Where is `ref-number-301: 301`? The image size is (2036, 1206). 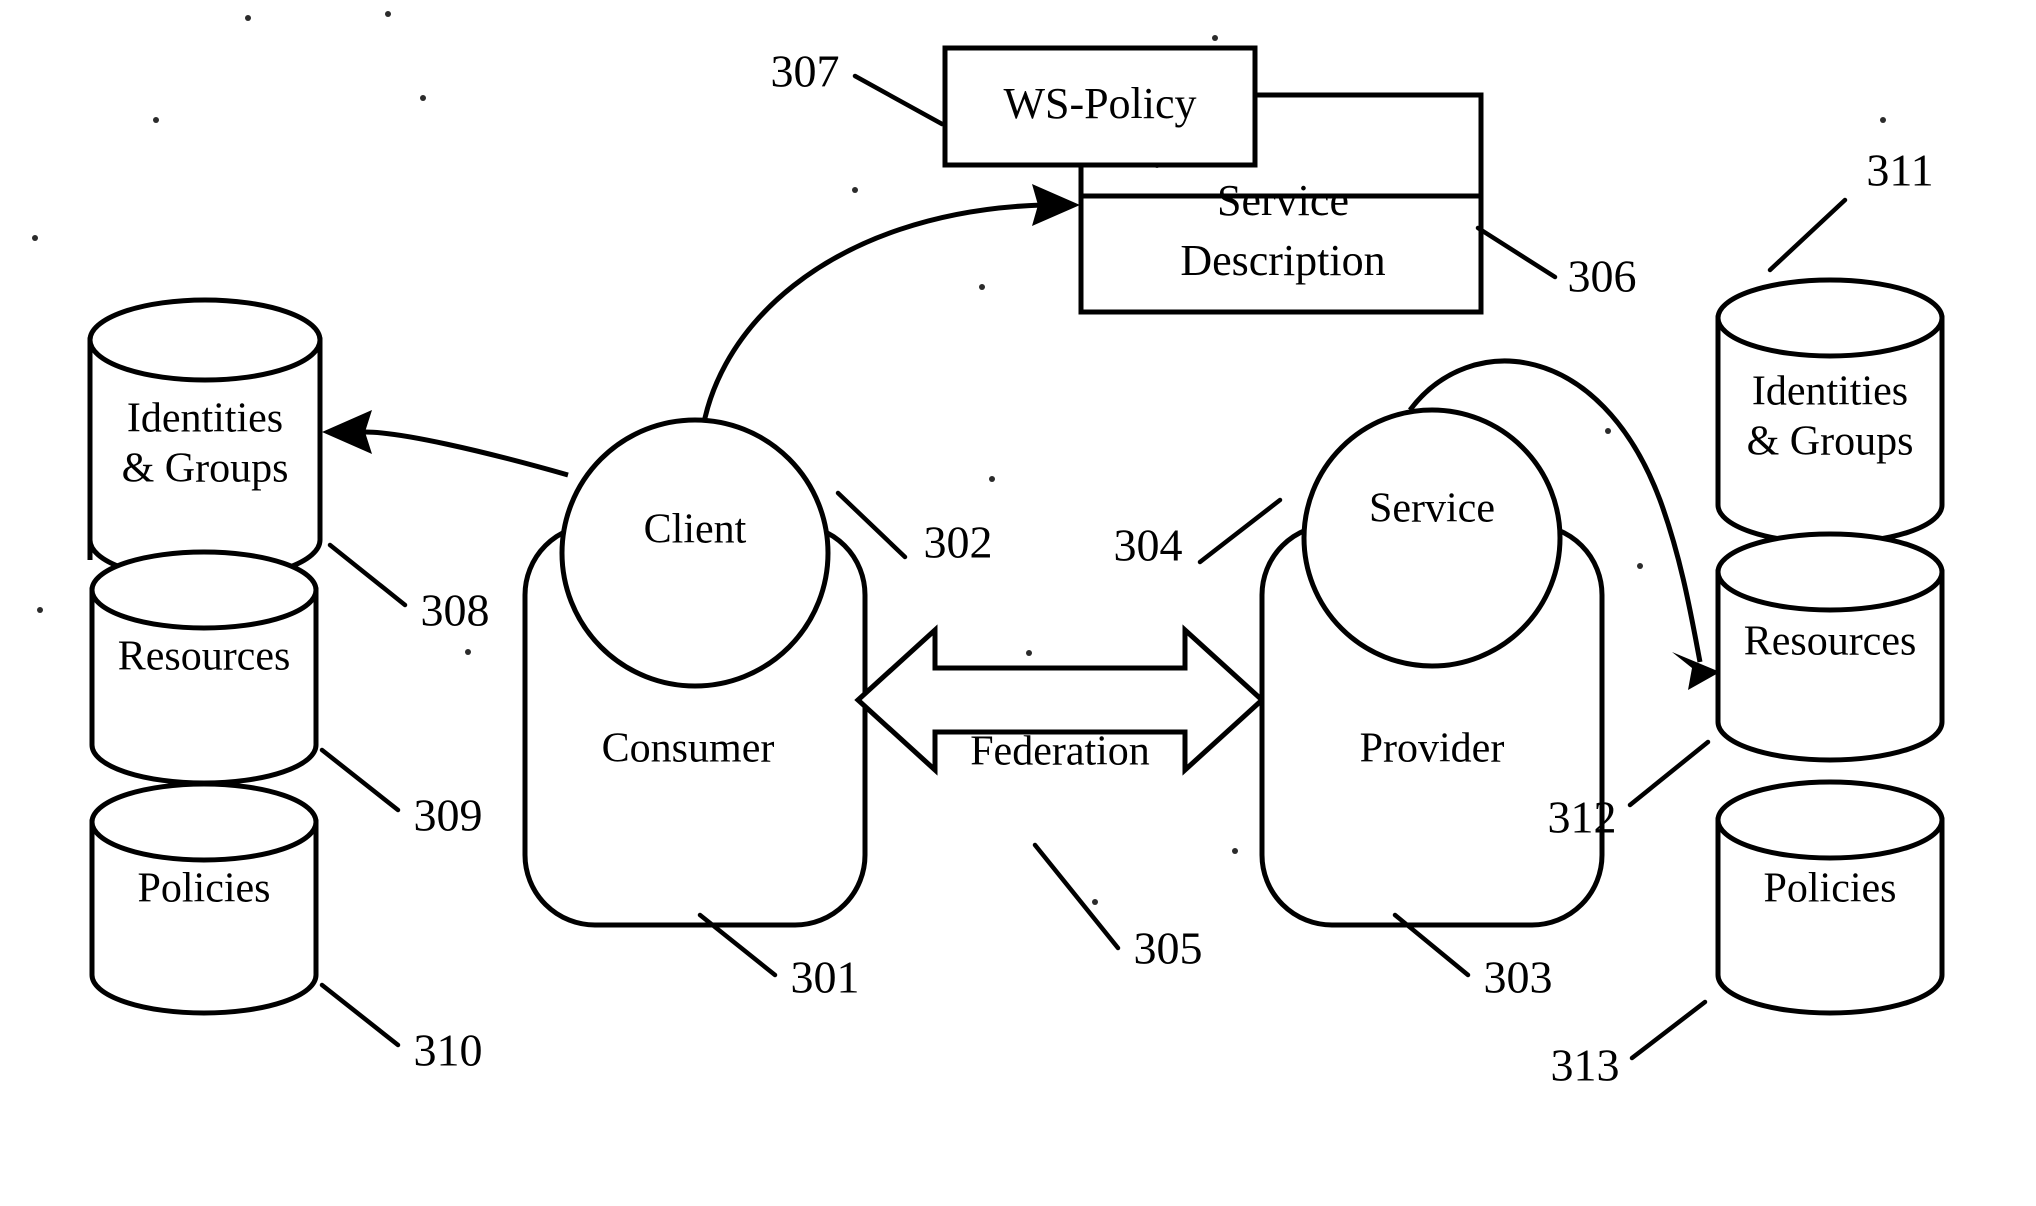 ref-number-301: 301 is located at coordinates (825, 977).